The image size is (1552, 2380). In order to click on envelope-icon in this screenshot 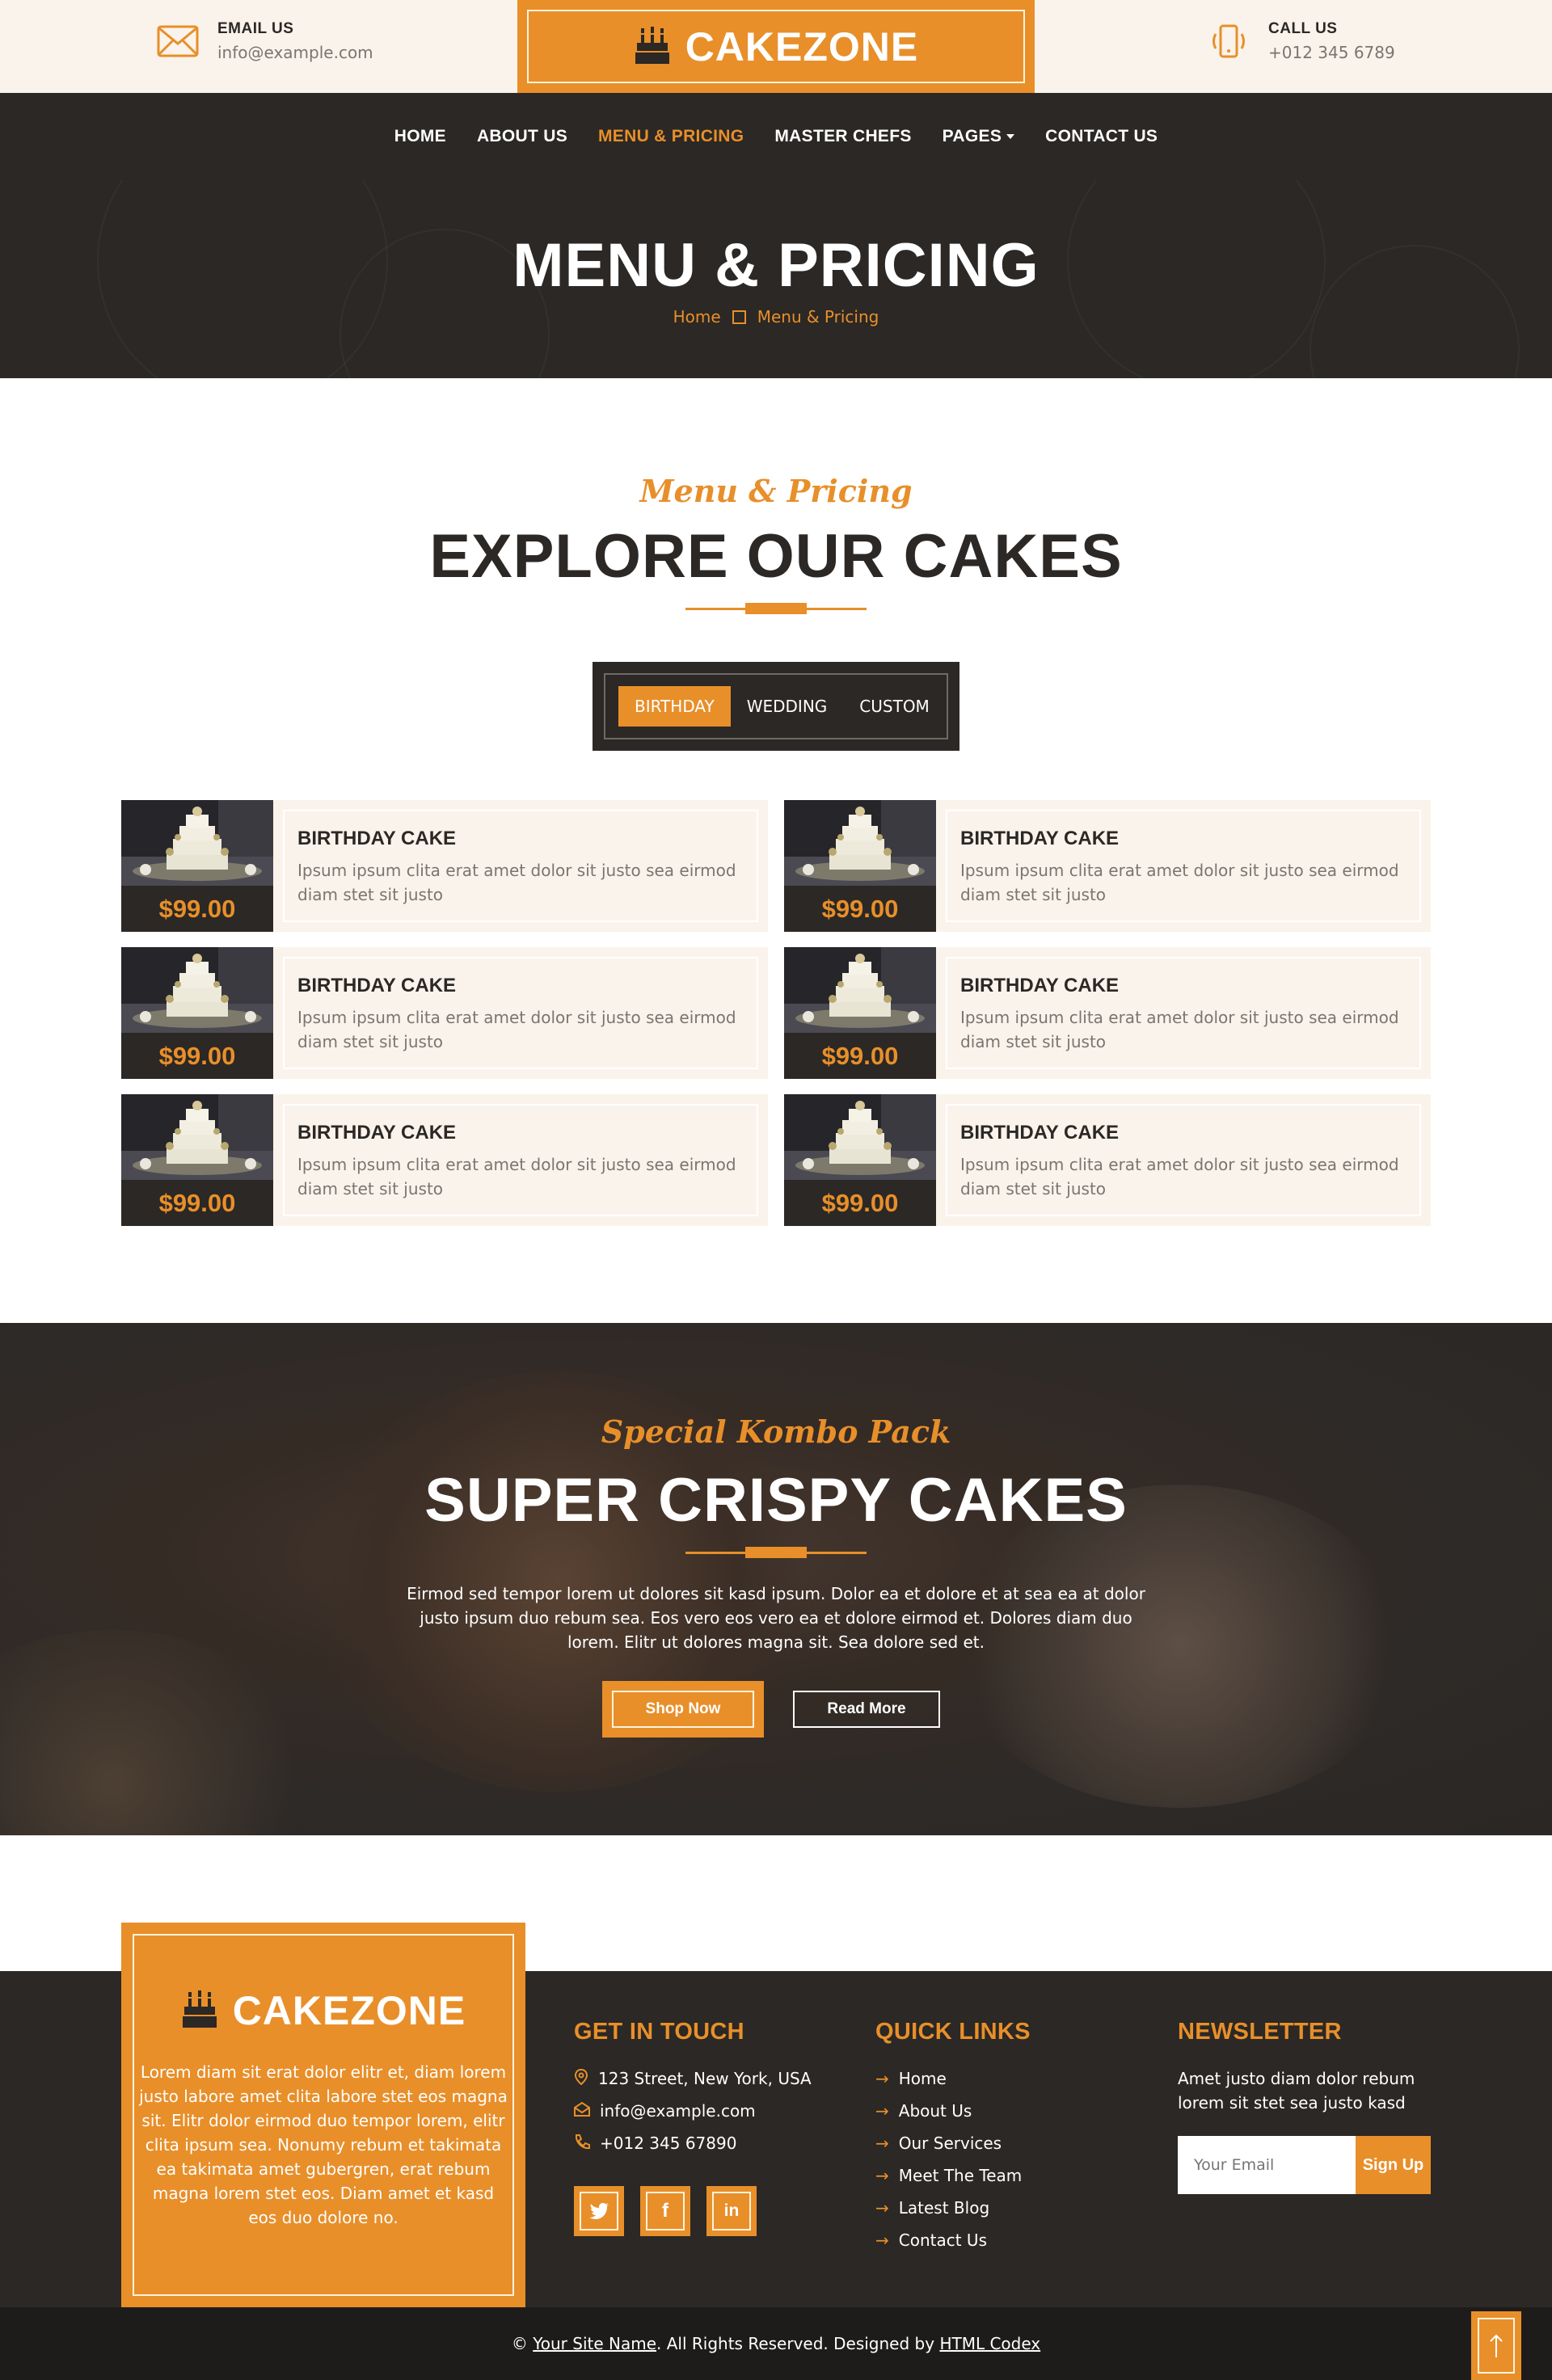, I will do `click(178, 41)`.